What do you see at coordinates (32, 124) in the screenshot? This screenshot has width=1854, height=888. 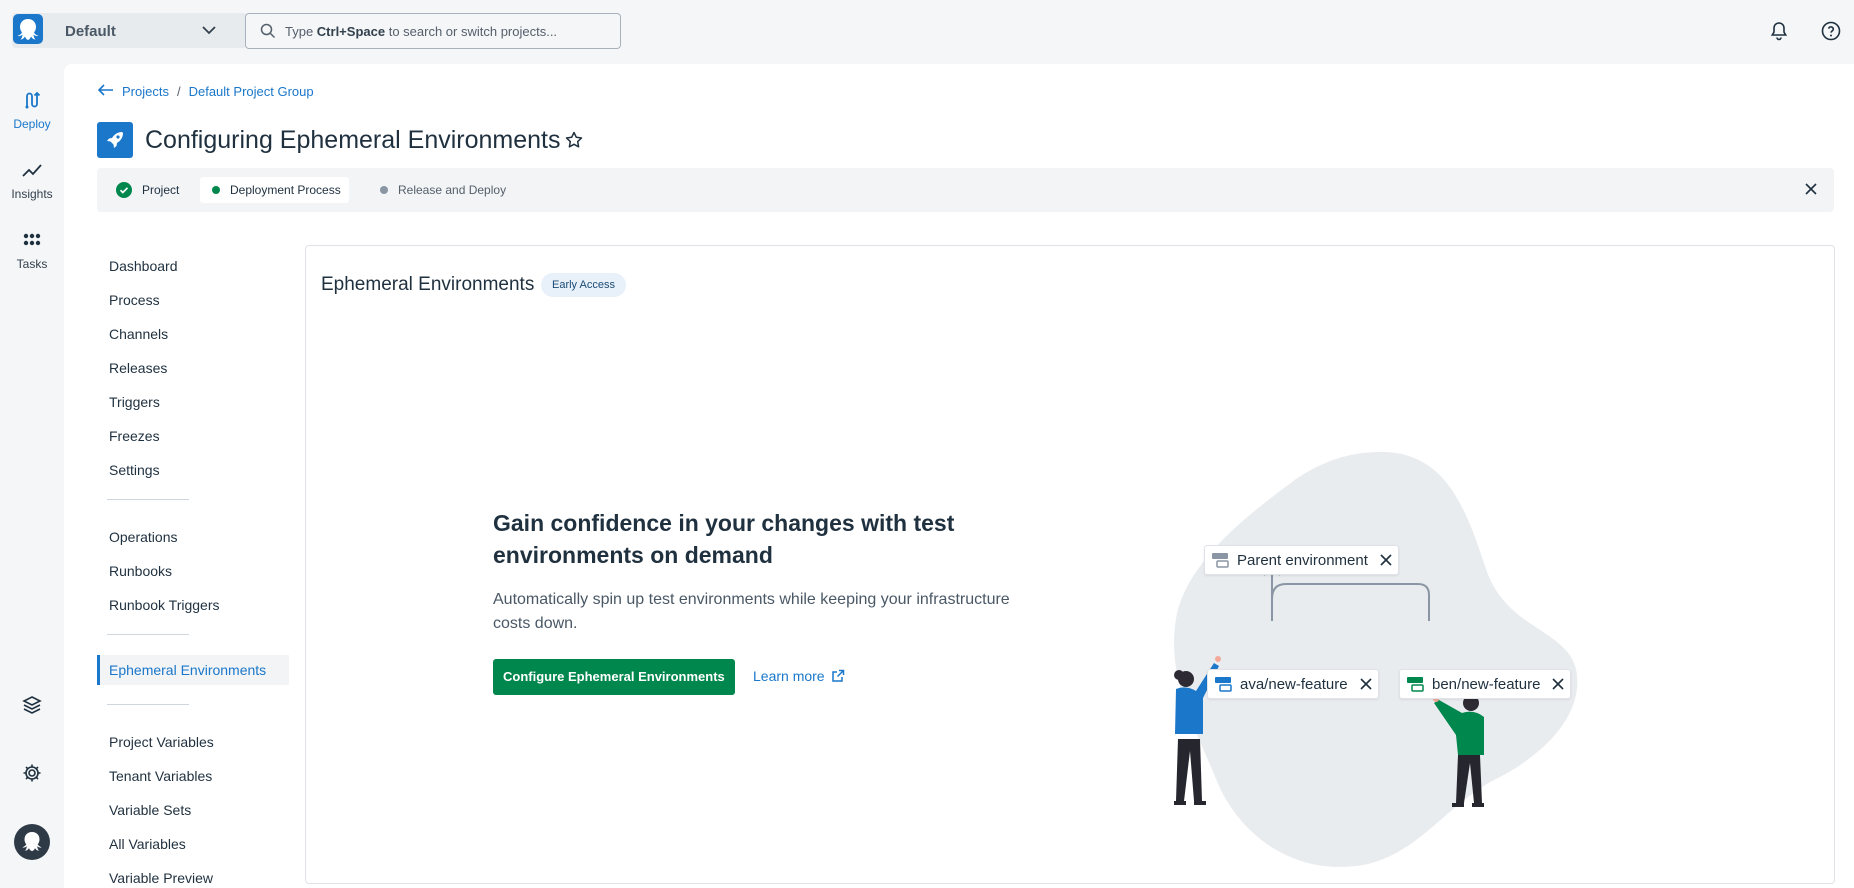 I see `nav-label: Deploy` at bounding box center [32, 124].